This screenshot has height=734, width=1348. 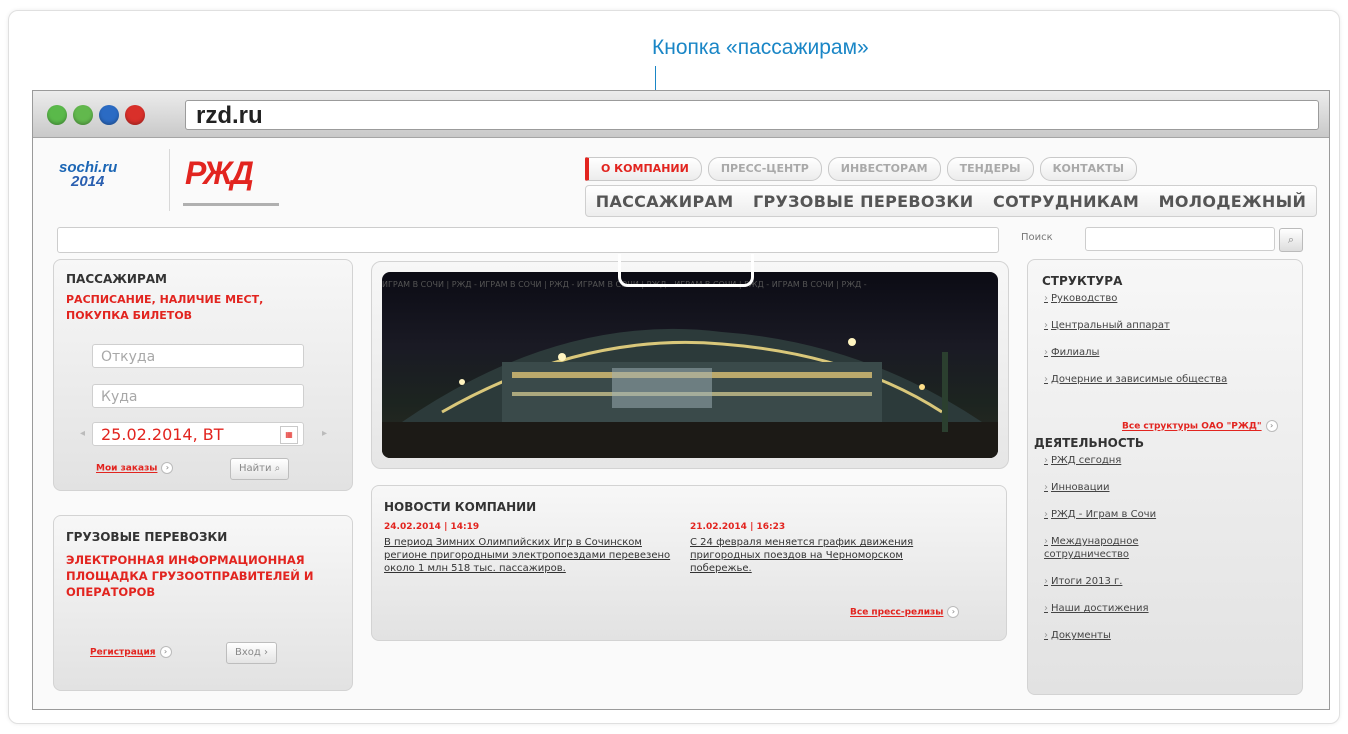 I want to click on login-button: Вход ›, so click(x=251, y=653).